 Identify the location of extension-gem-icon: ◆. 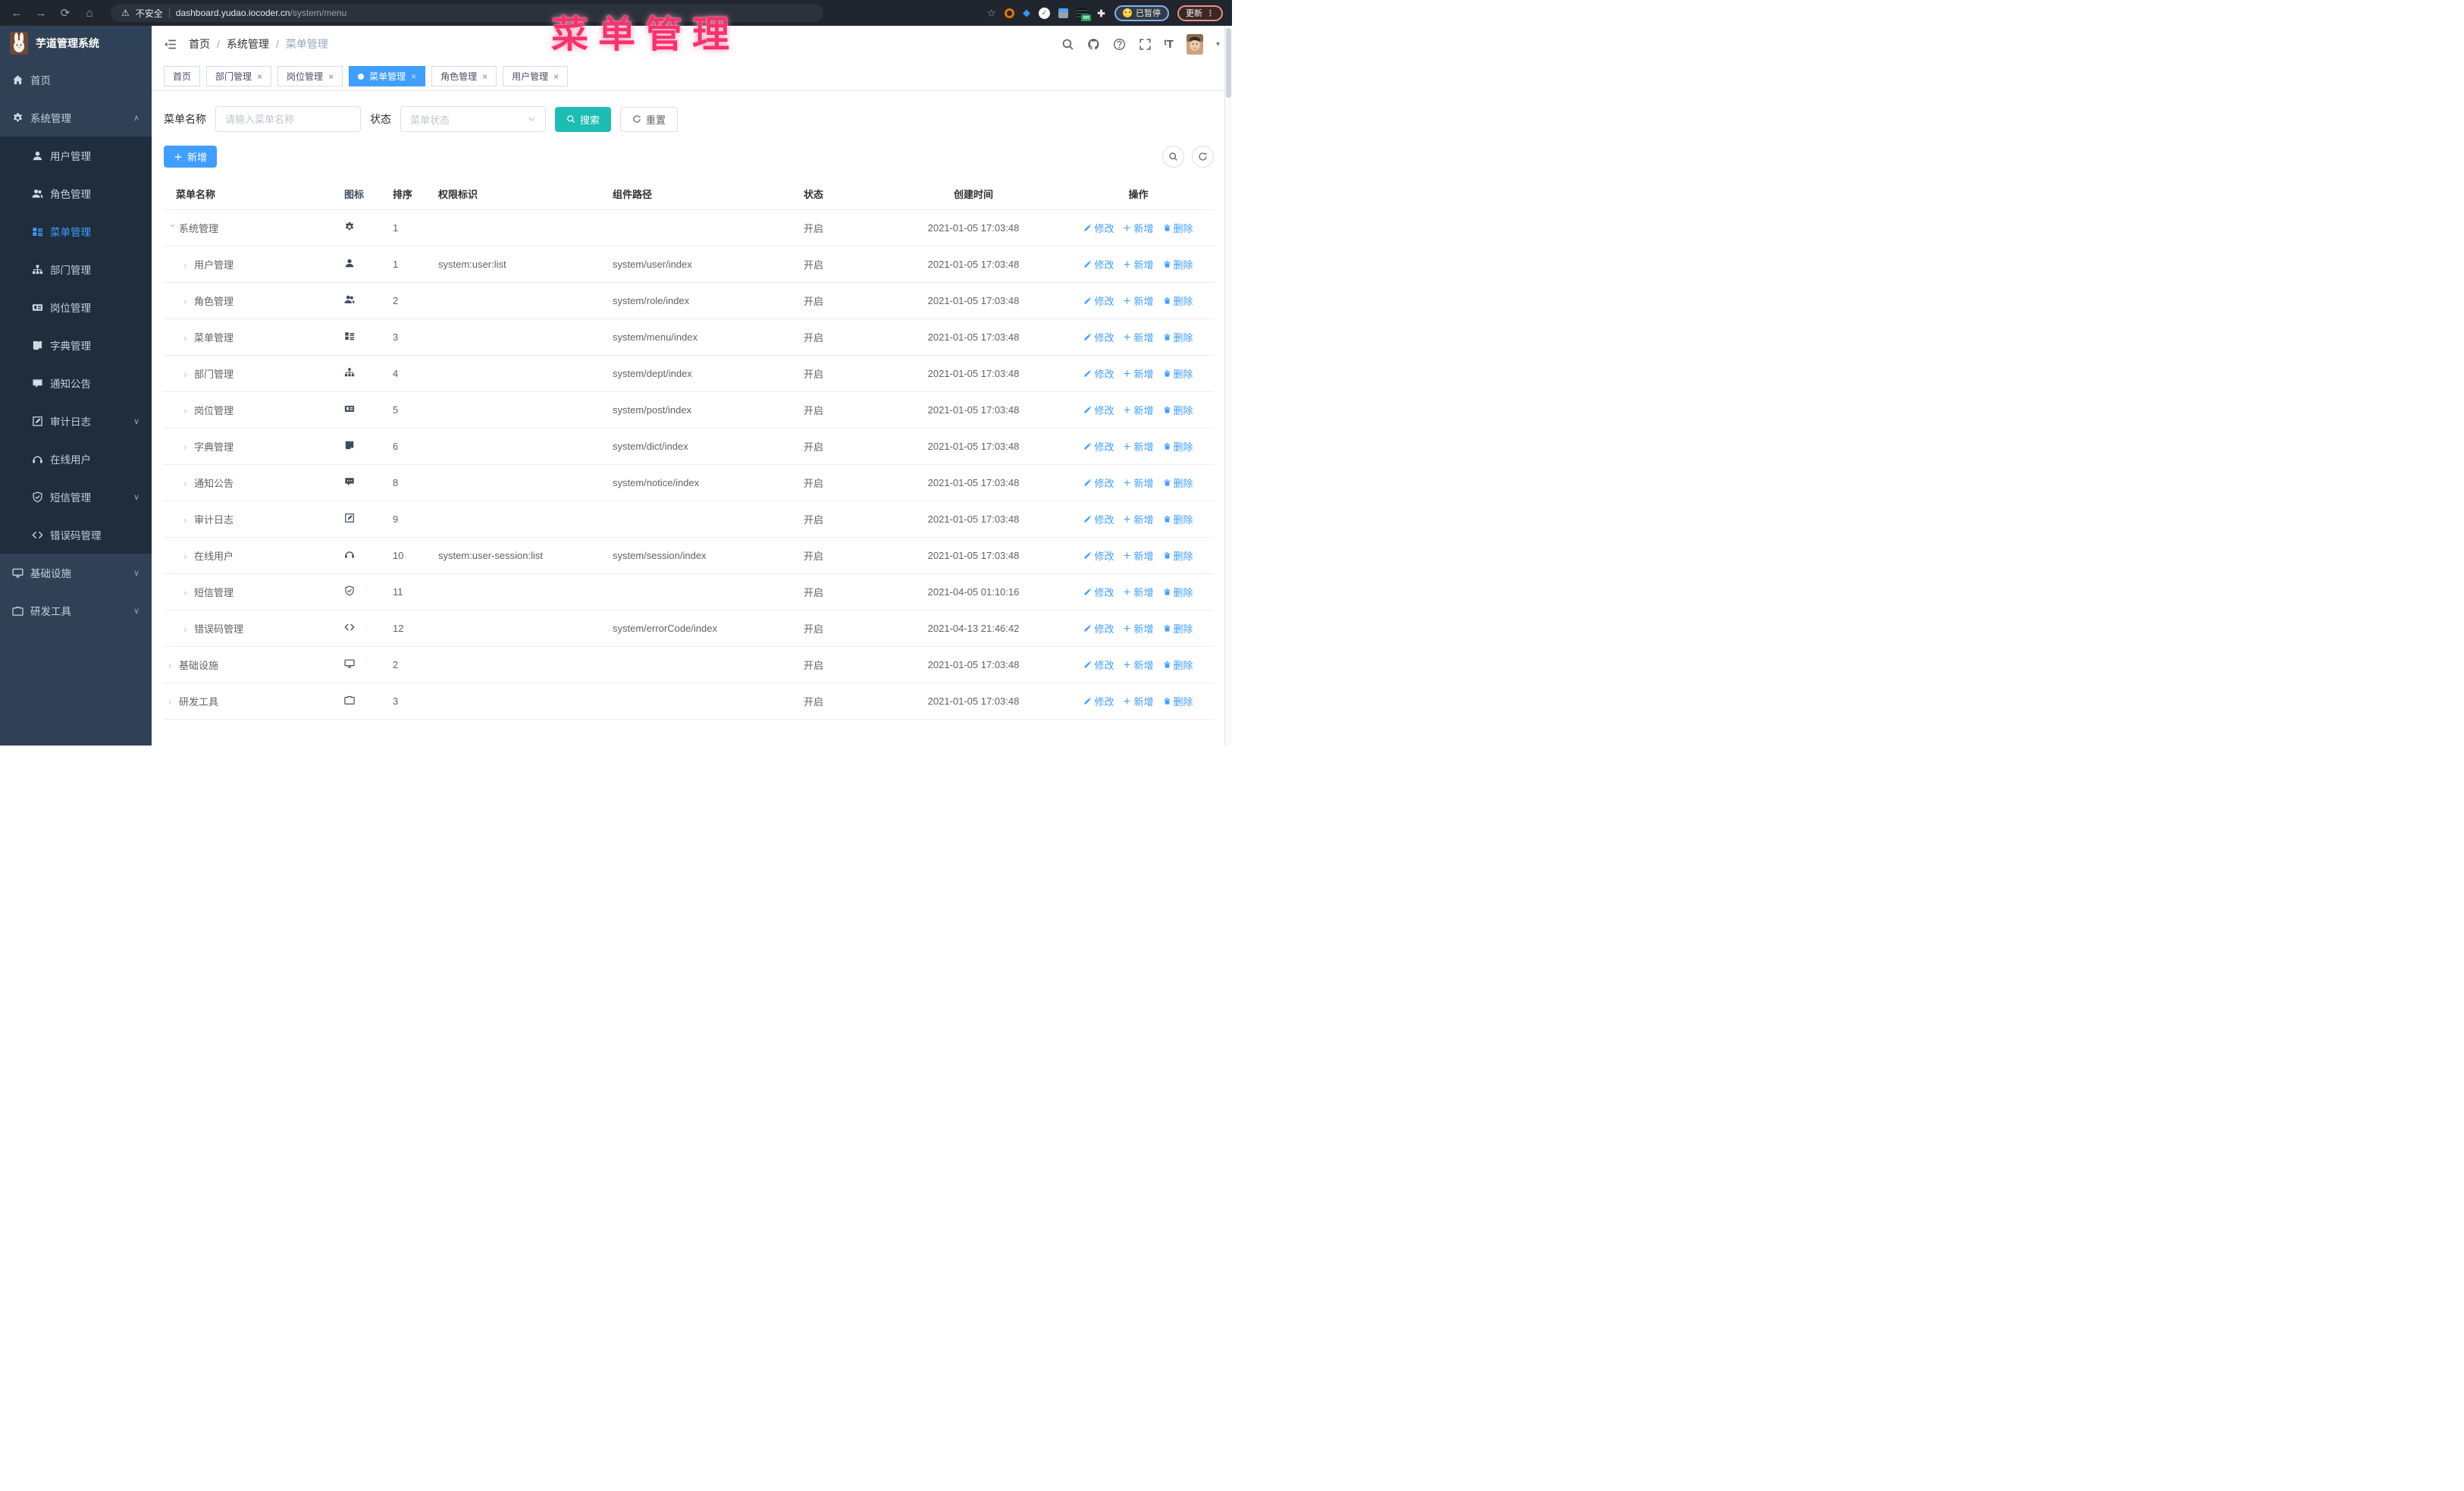
(1026, 13).